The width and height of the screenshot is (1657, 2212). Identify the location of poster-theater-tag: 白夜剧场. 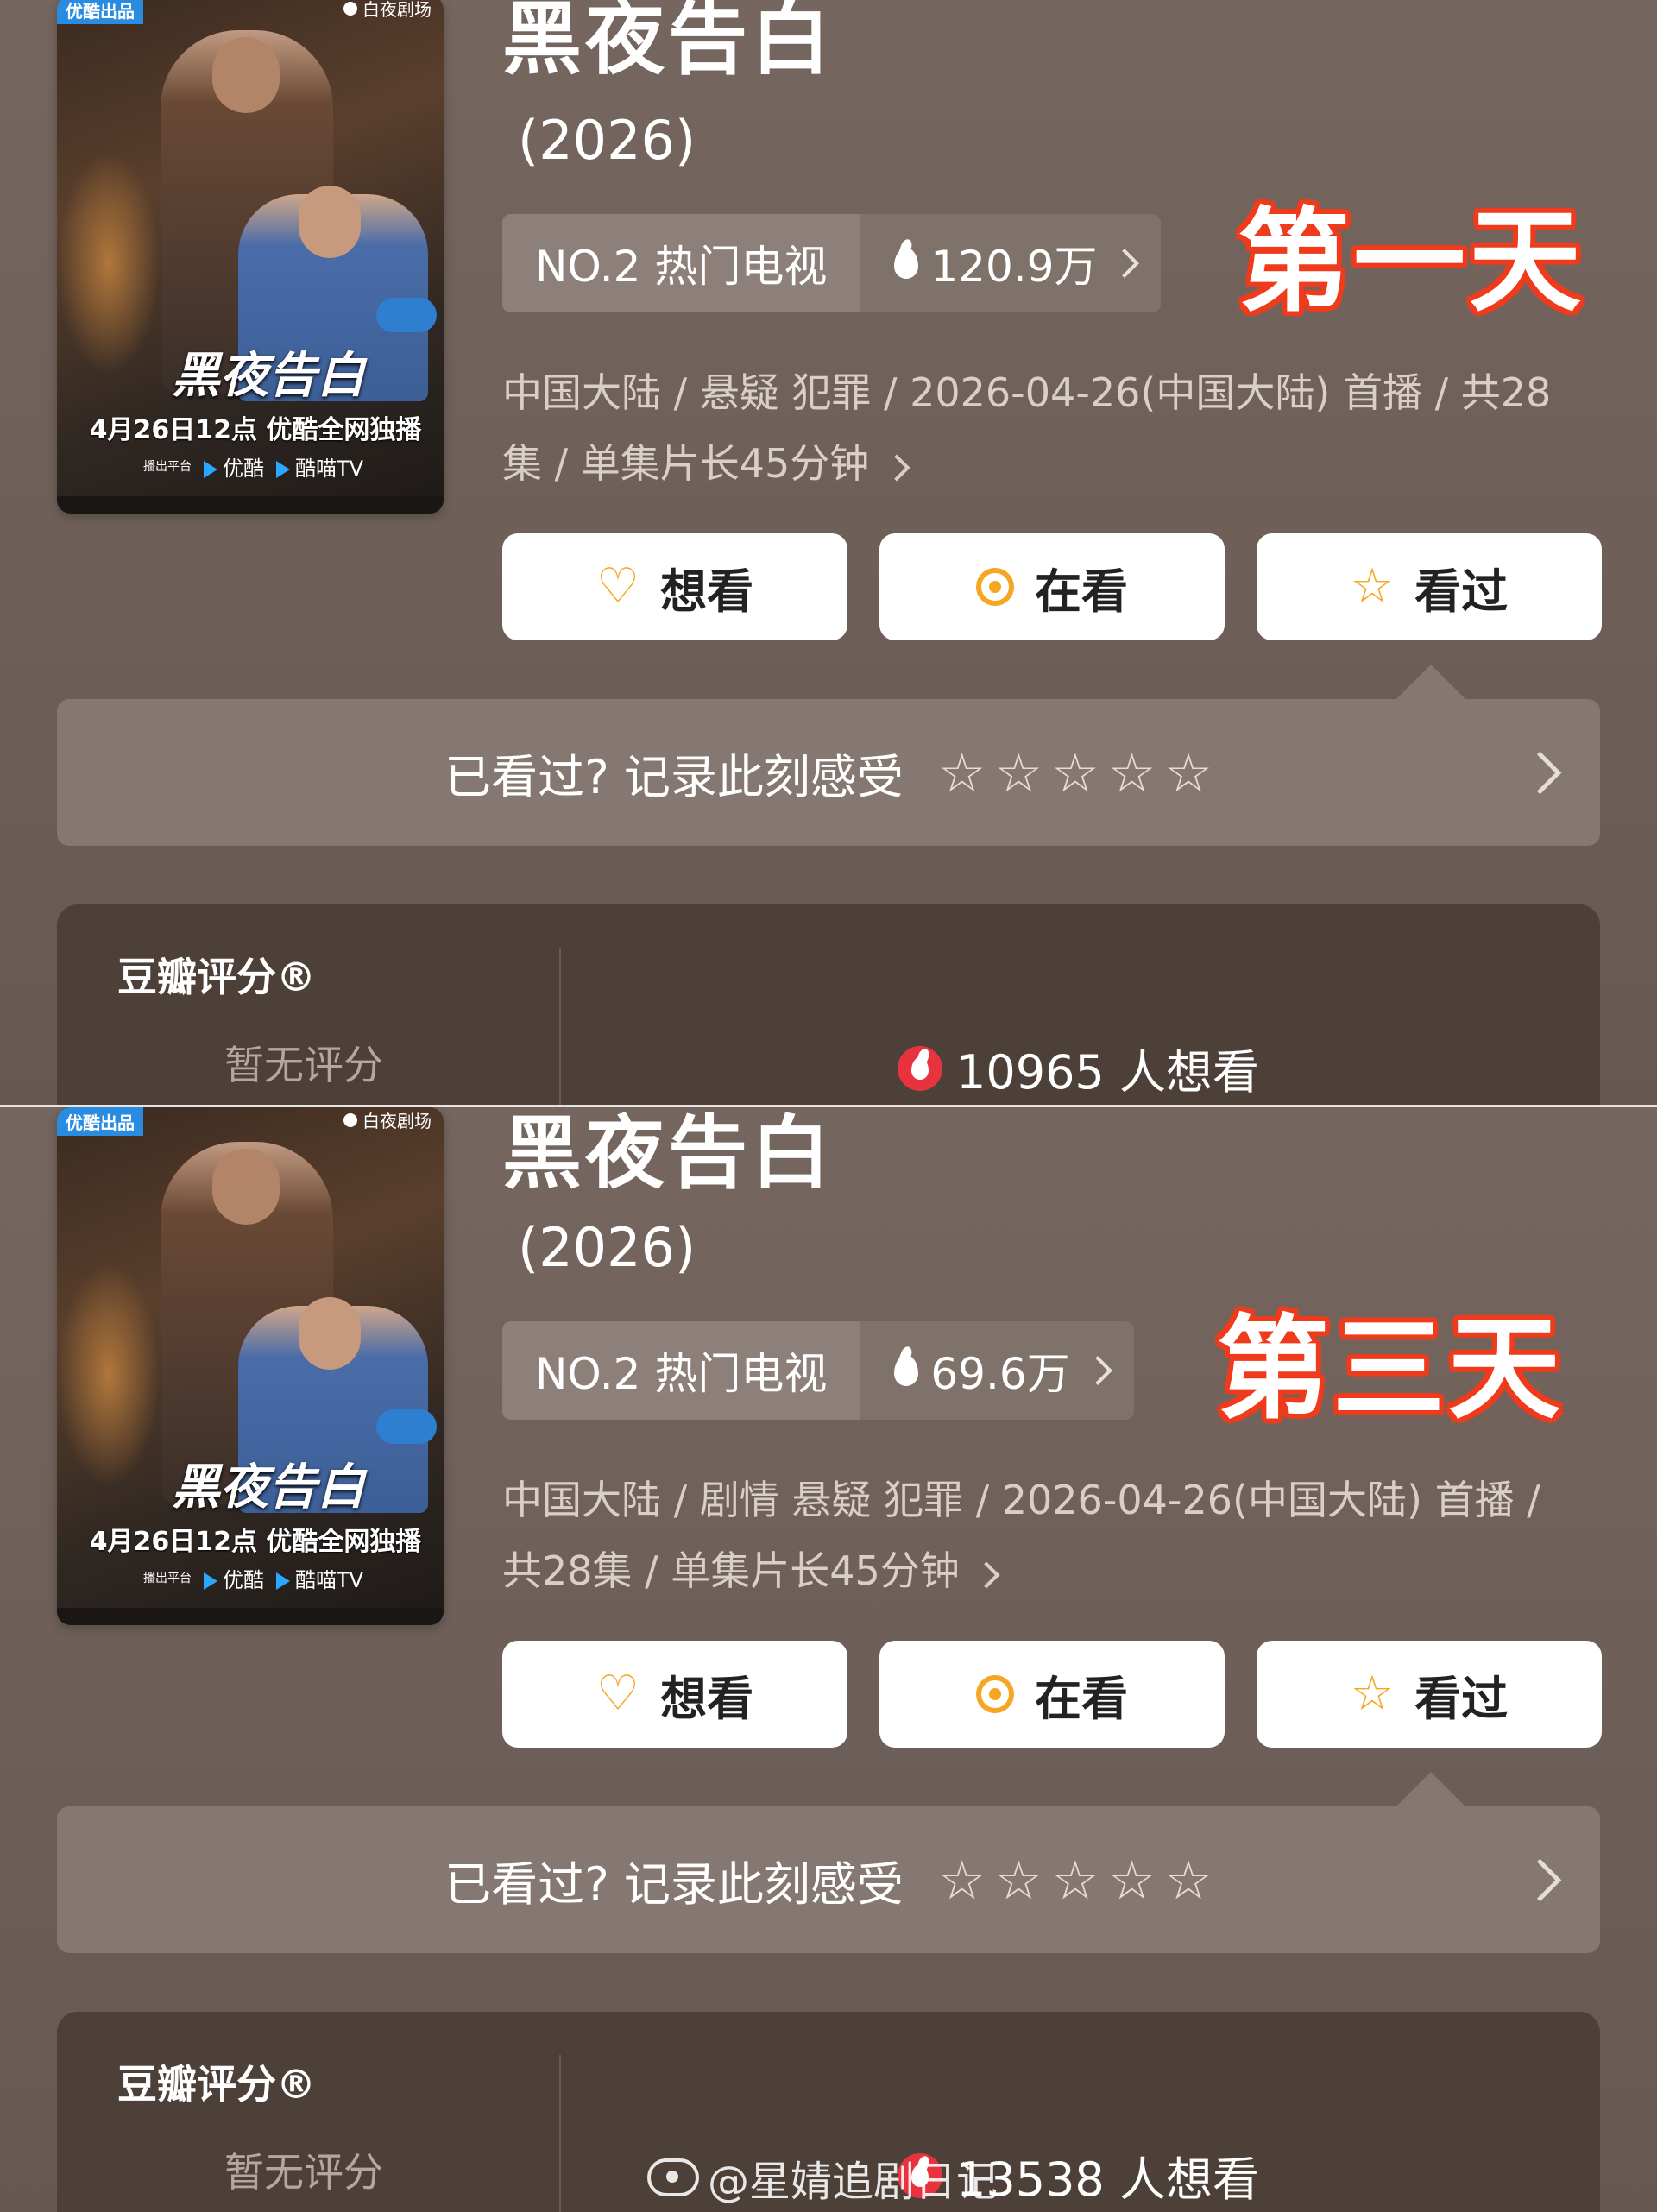
(387, 10).